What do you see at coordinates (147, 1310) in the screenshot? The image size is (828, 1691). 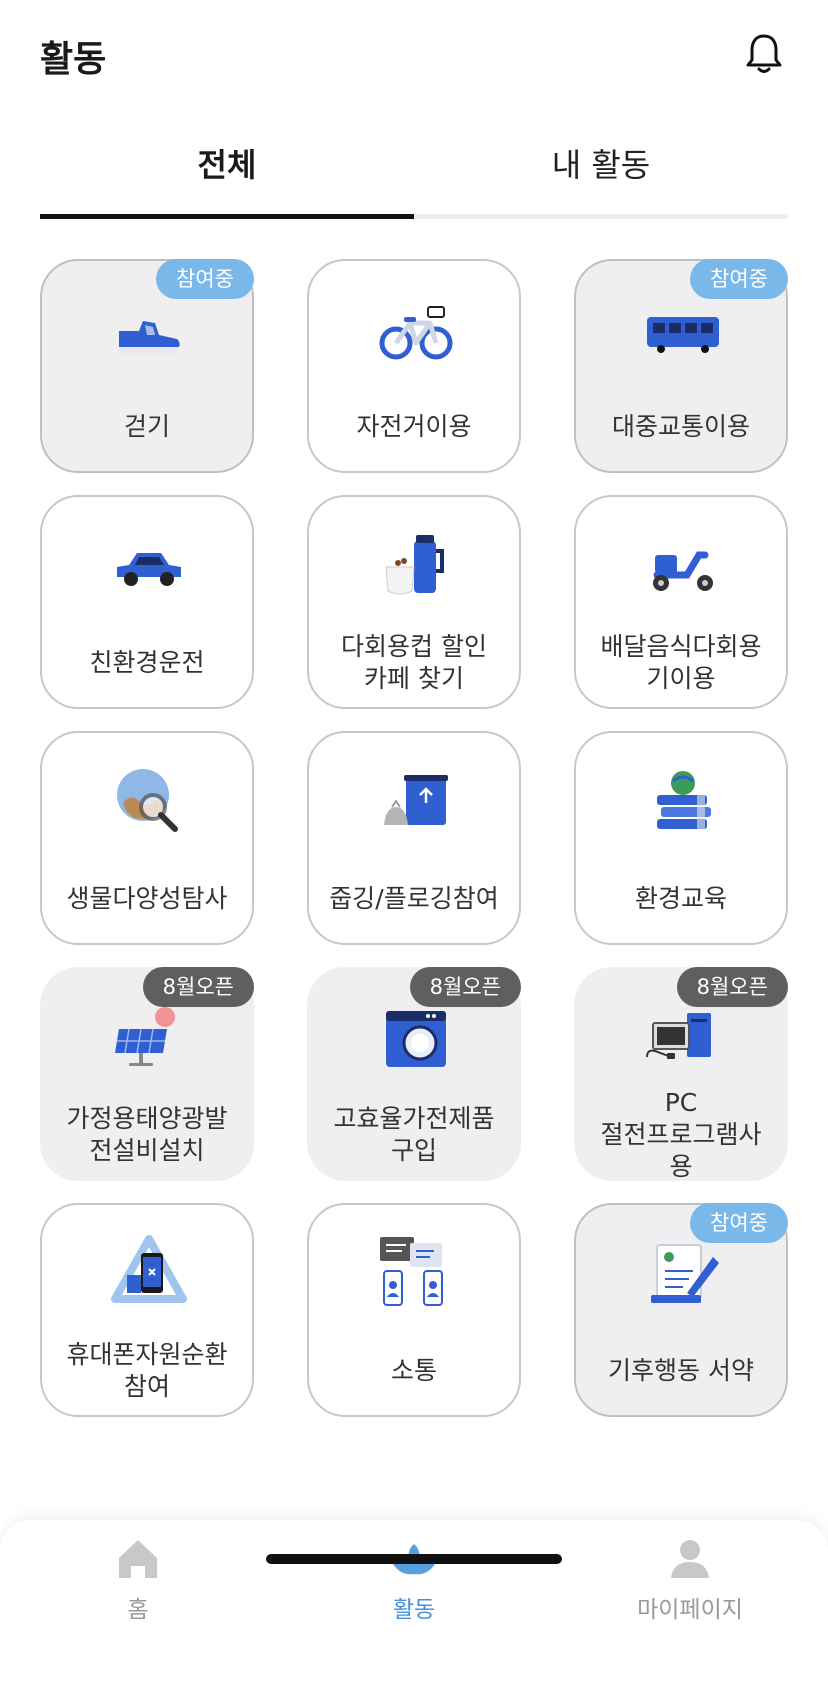 I see `activity-card-phone-recycling: 휴대폰자원순환 참여` at bounding box center [147, 1310].